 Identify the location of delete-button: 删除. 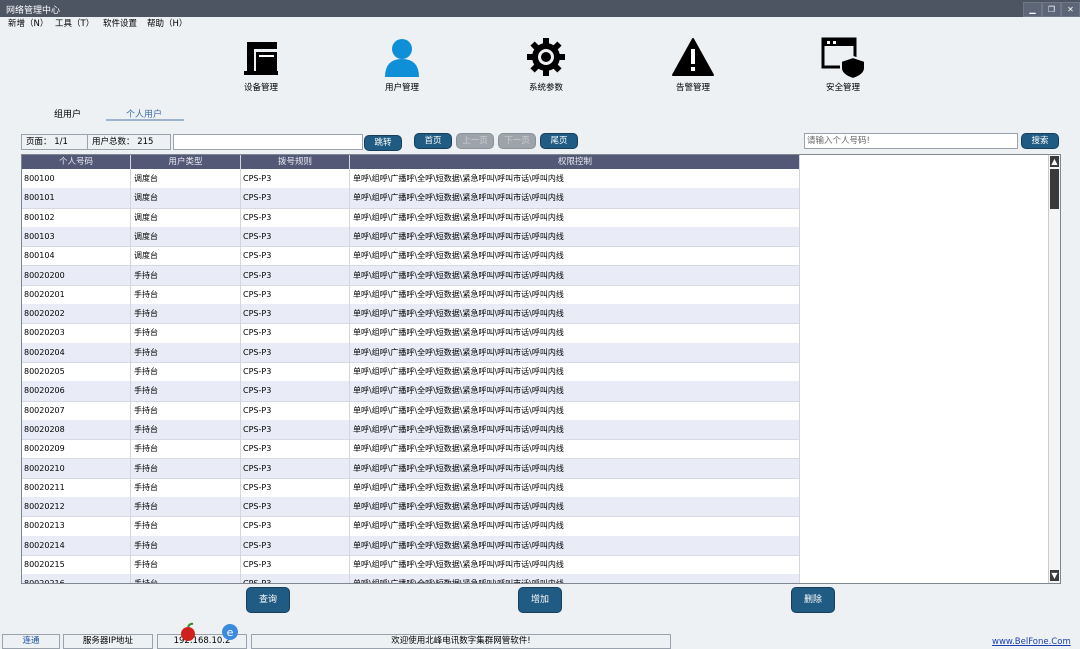
(813, 600).